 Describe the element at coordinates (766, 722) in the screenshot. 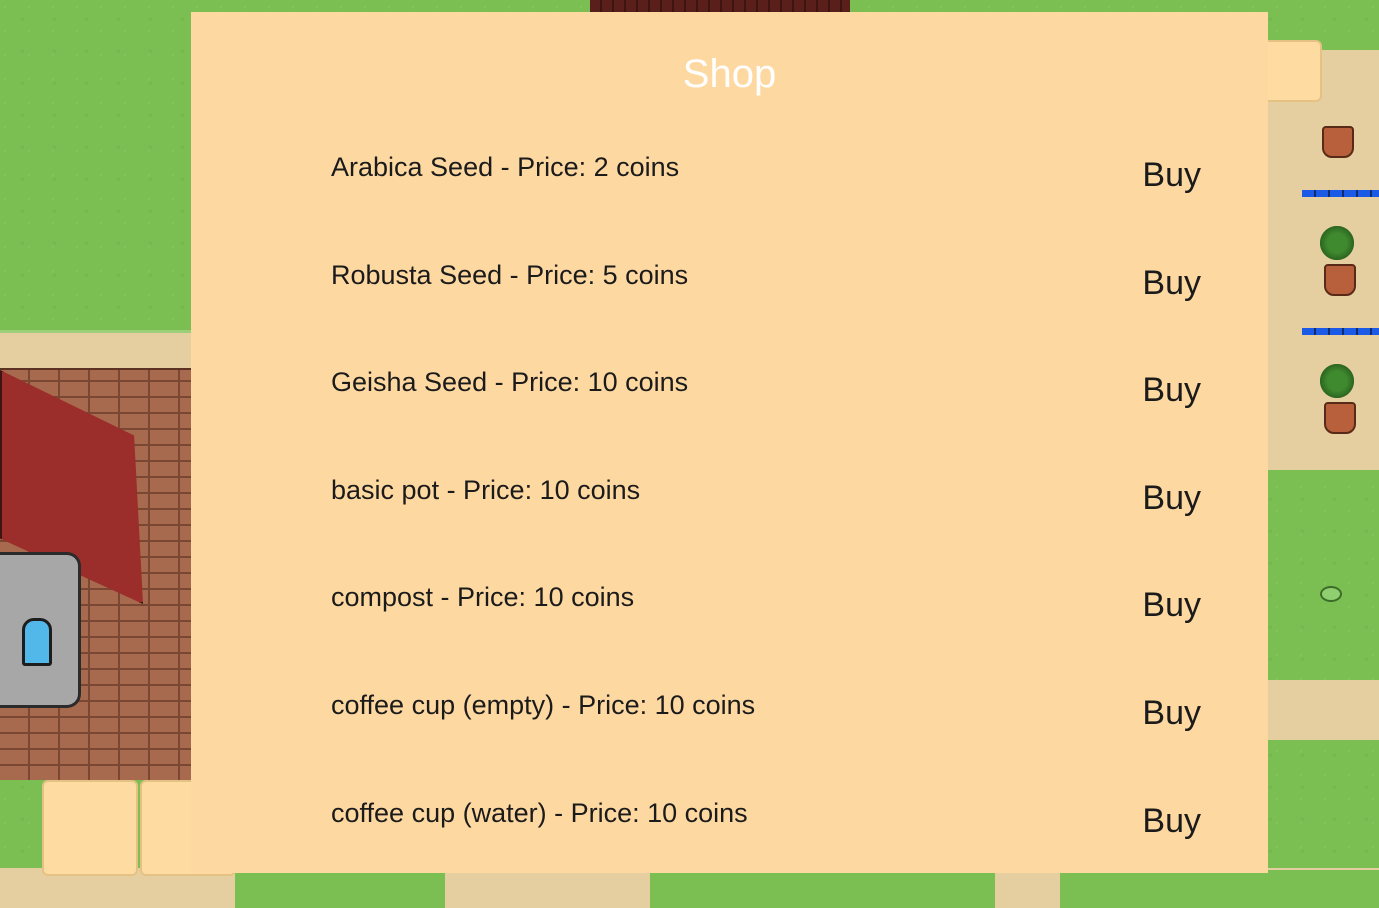

I see `shop-item: coffee cup (empty) - Price: 10 coins Buy` at that location.